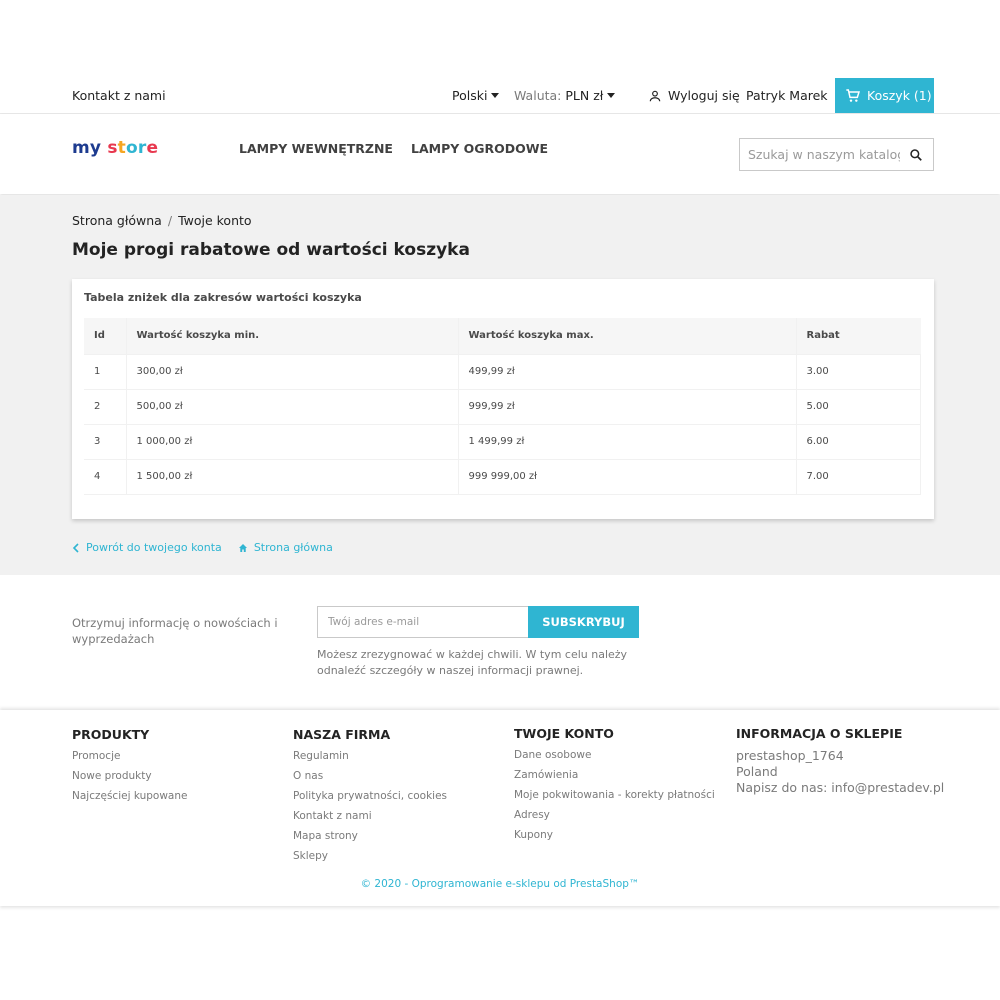 The image size is (1000, 1000). I want to click on column-header-discount: Rabat, so click(858, 336).